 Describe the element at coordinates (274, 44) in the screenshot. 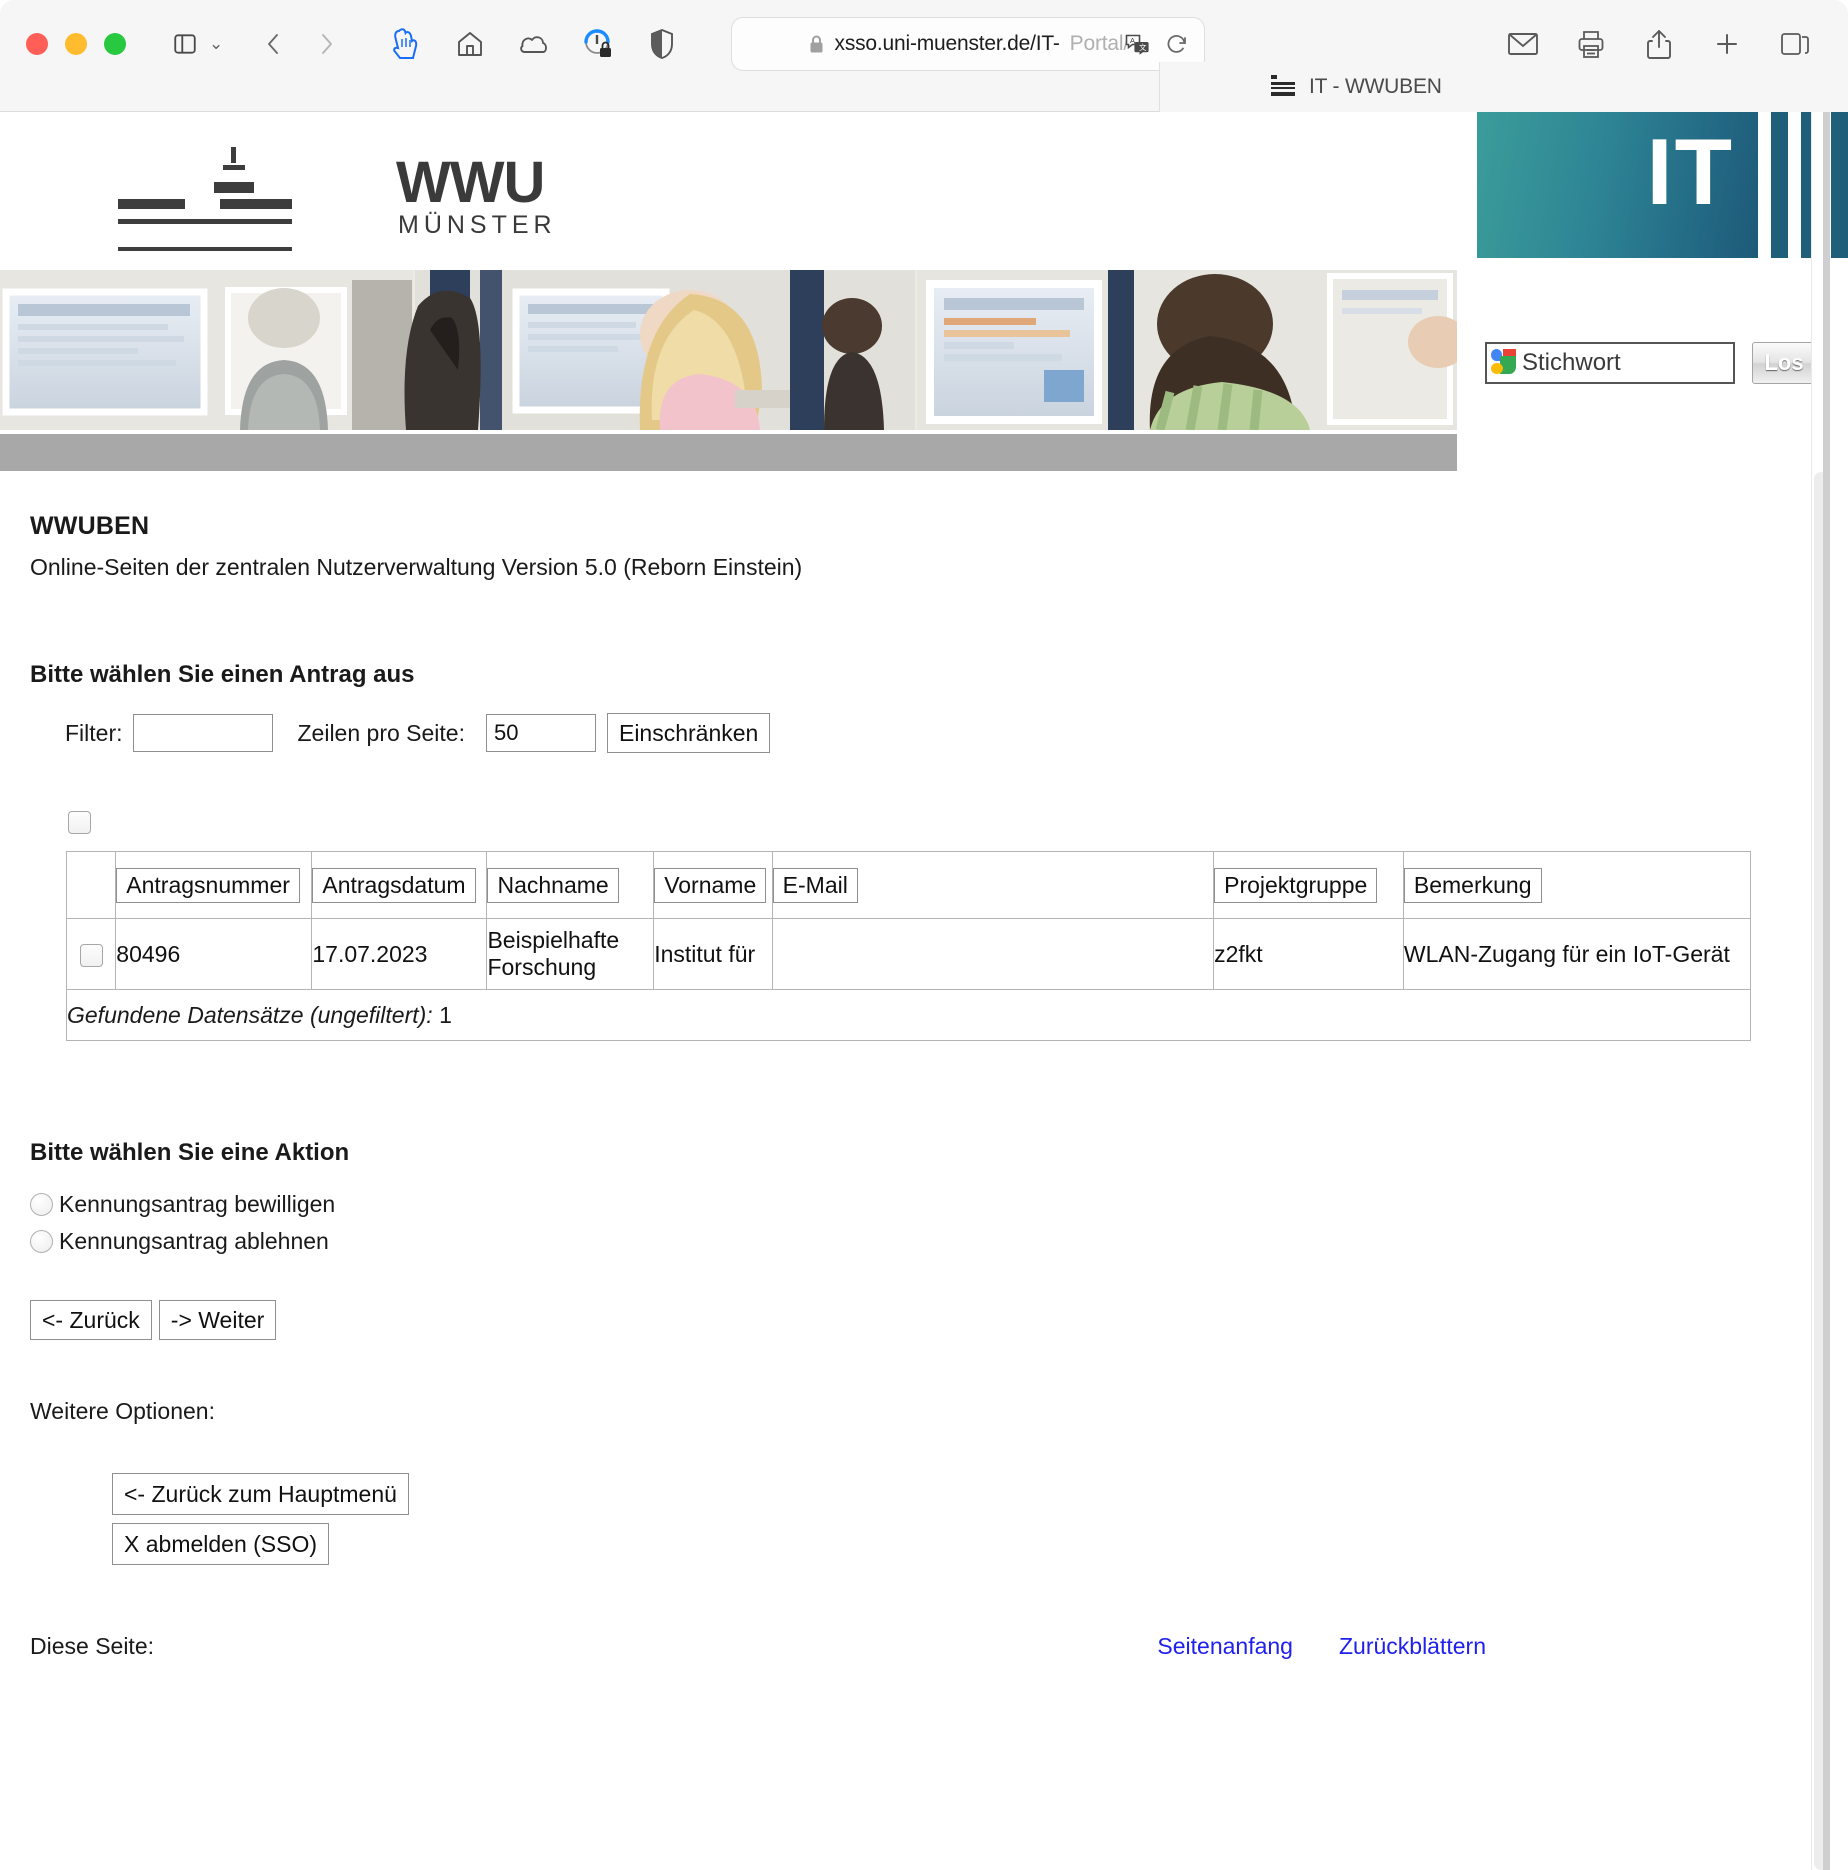

I see `back-icon` at that location.